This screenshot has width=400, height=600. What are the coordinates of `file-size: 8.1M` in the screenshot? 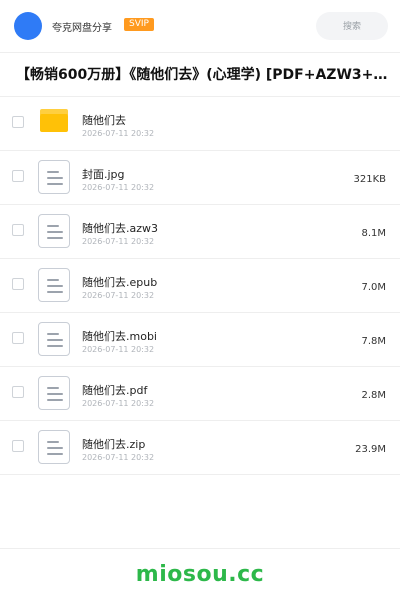 It's located at (373, 233).